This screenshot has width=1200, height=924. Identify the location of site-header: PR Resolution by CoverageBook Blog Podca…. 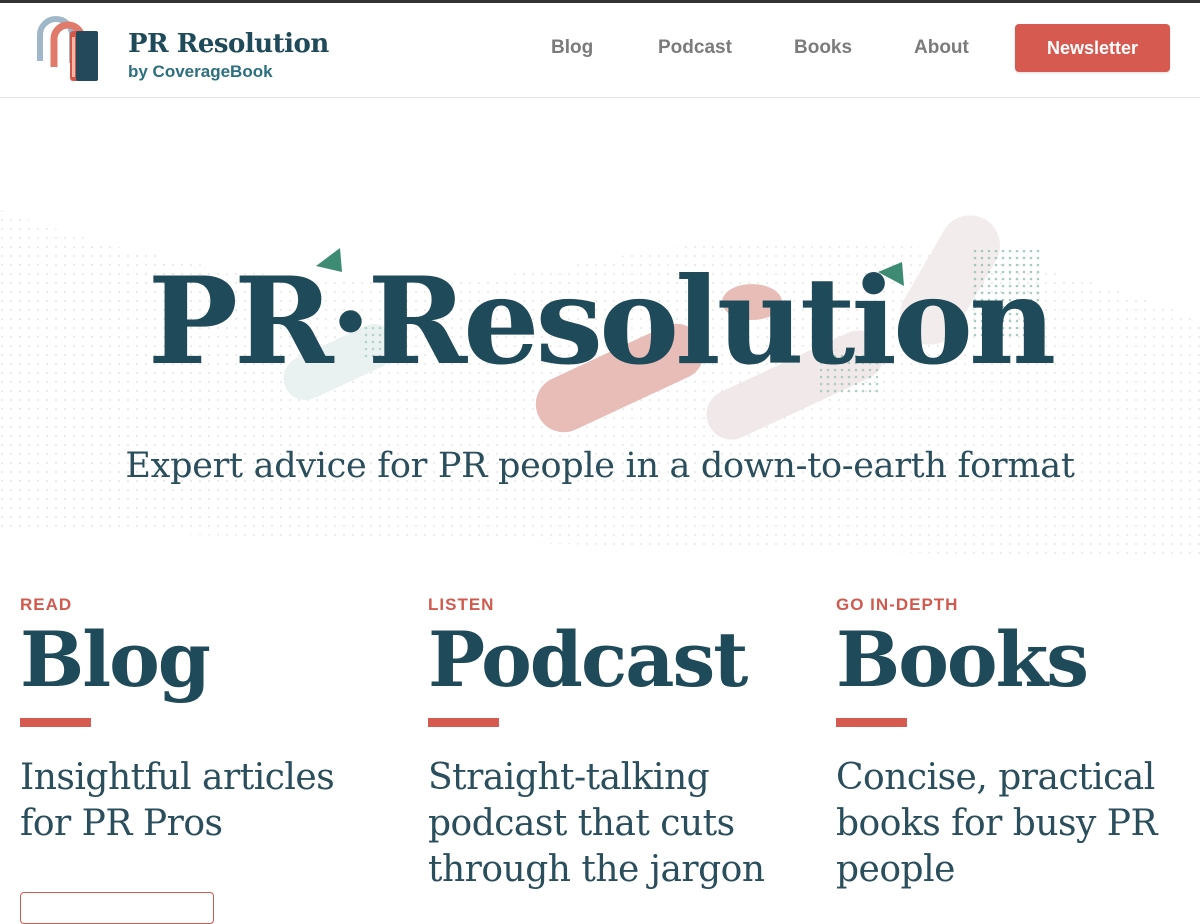
(600, 50).